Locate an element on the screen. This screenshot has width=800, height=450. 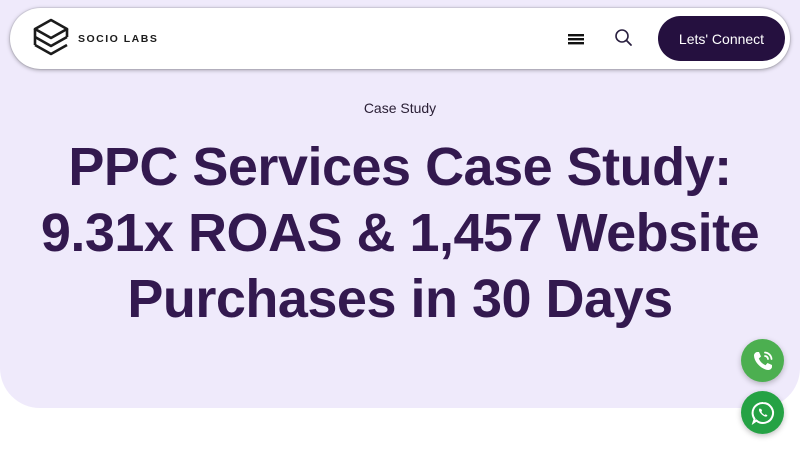
hamburger-menu-icon is located at coordinates (576, 39).